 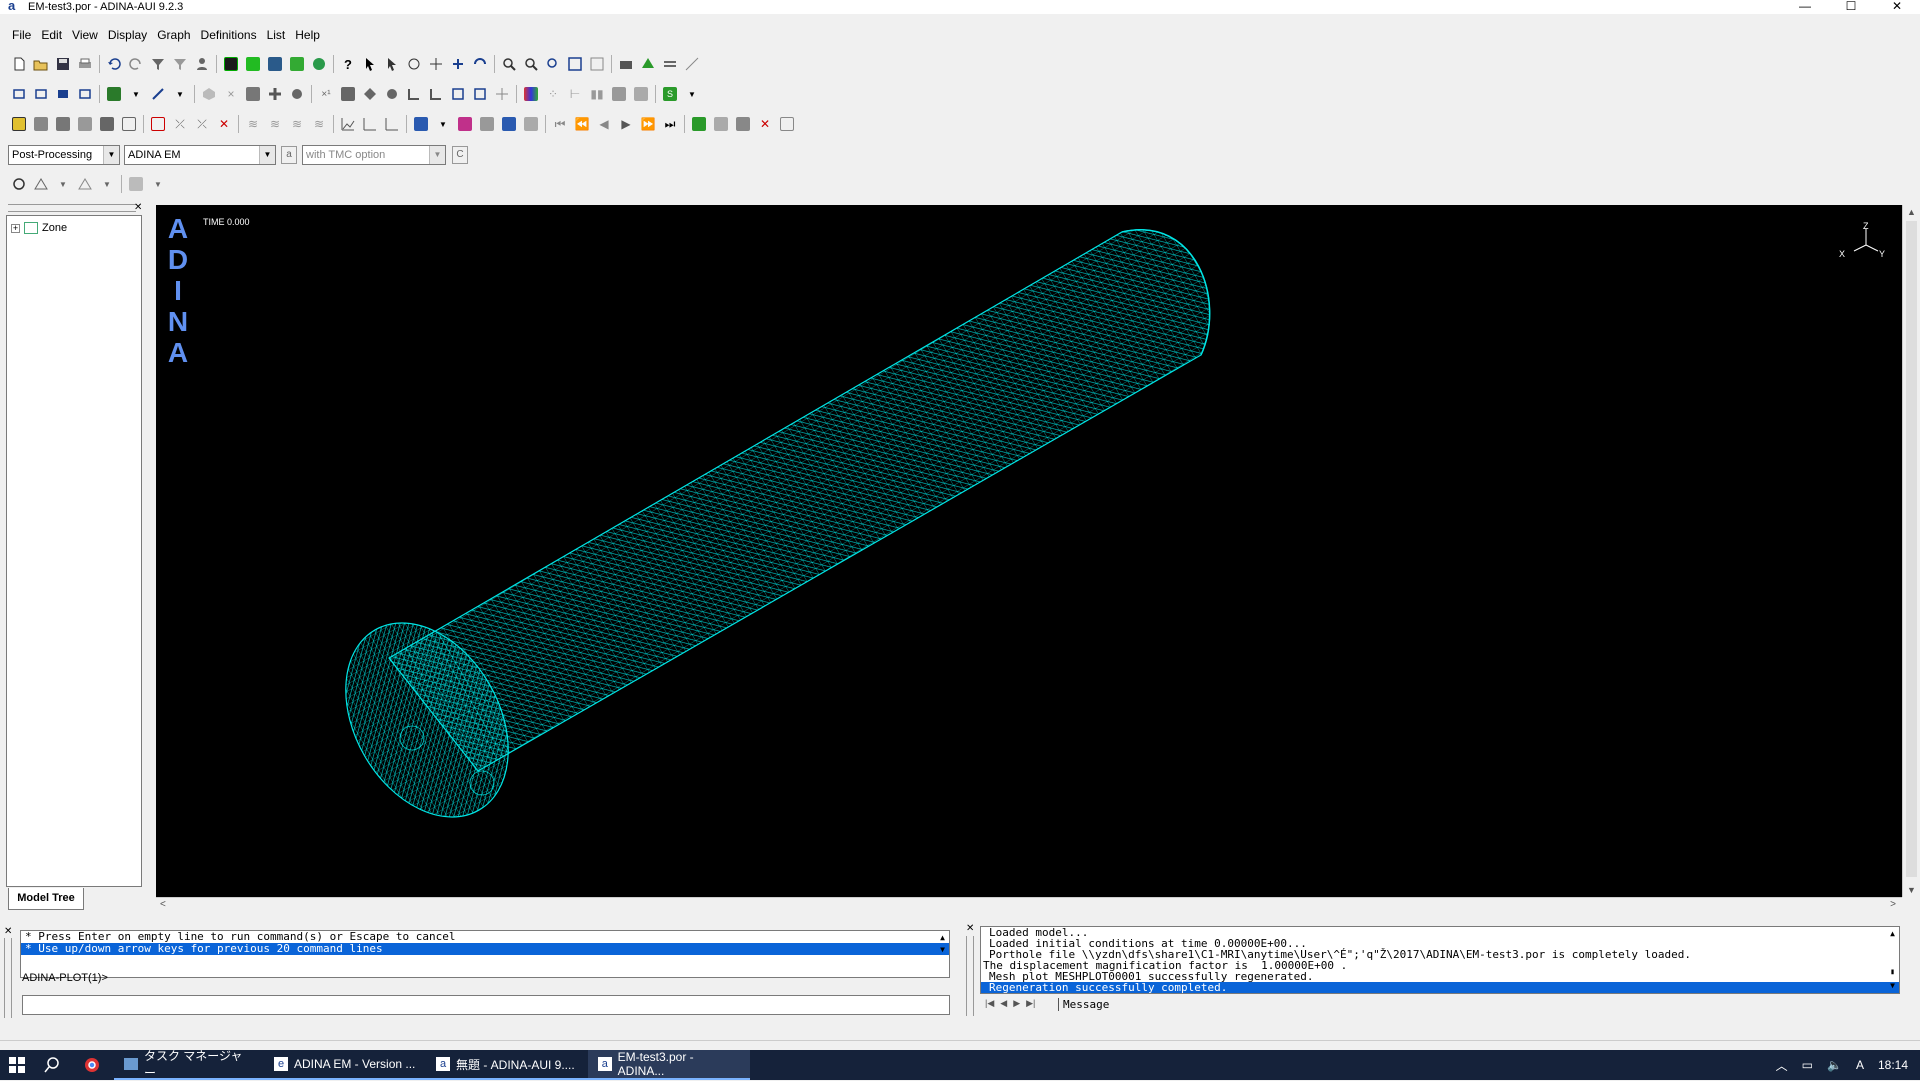 I want to click on image-icon, so click(x=275, y=64).